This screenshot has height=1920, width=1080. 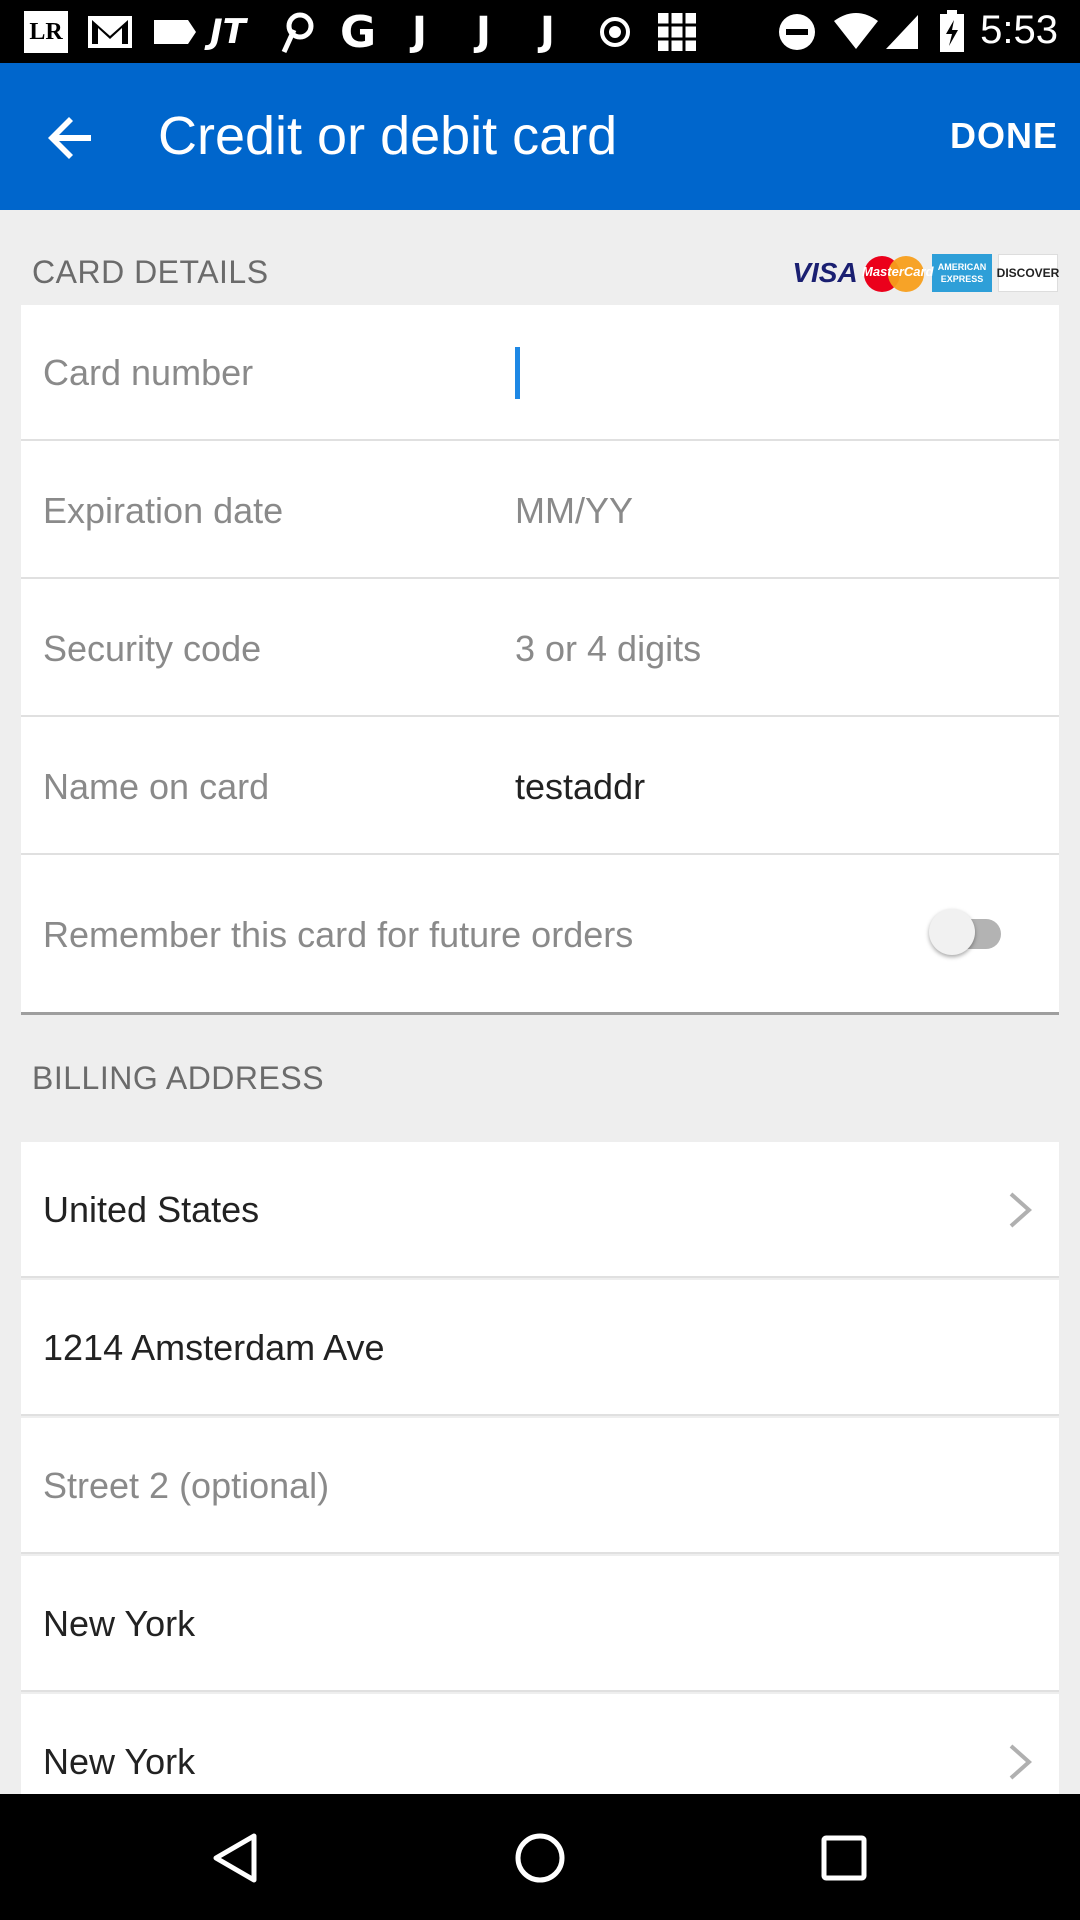 I want to click on security-code-input: 3 or 4 digits, so click(x=608, y=649).